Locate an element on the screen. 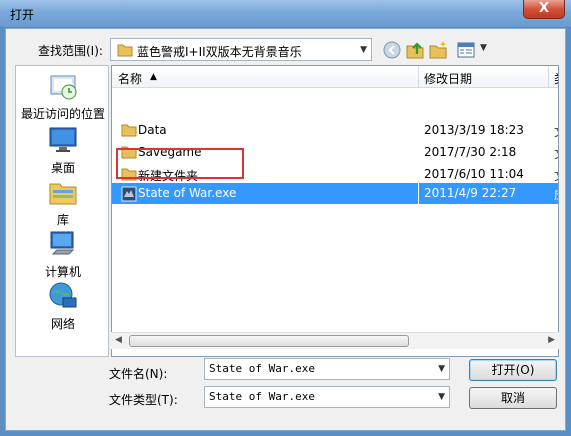 This screenshot has height=436, width=571. list-item: 新建文件夹 2017/6/10 11:04 文 is located at coordinates (335, 174).